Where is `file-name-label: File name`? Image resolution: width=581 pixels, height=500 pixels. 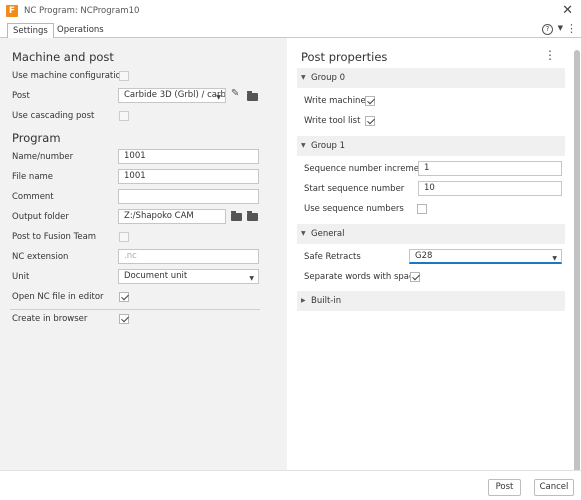
file-name-label: File name is located at coordinates (33, 177).